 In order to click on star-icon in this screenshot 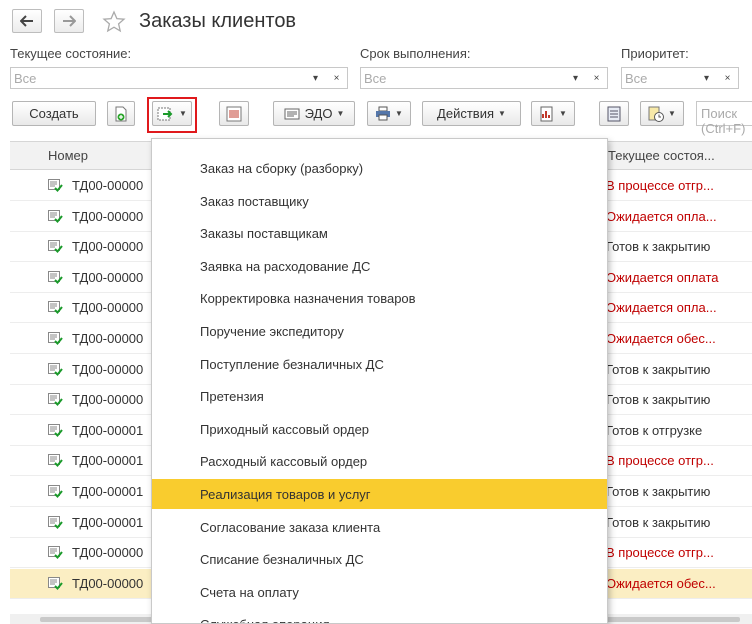, I will do `click(114, 22)`.